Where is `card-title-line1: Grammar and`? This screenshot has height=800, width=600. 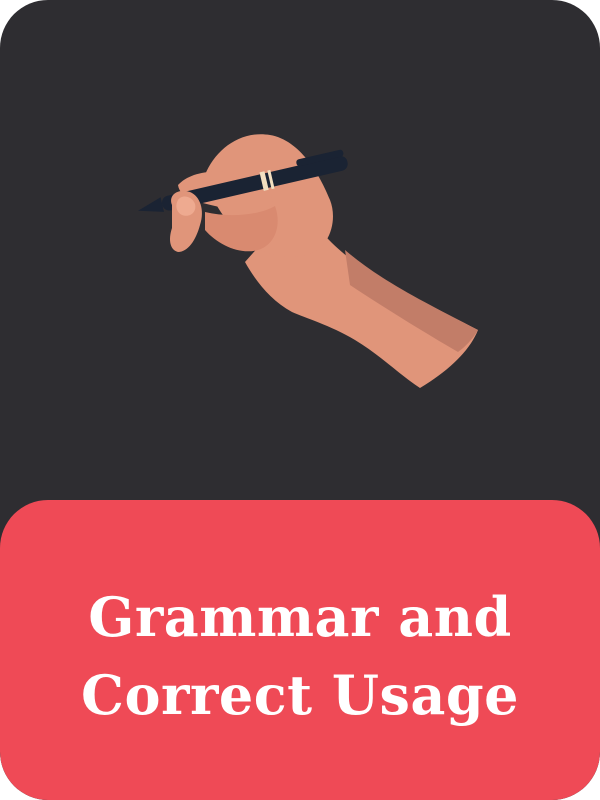
card-title-line1: Grammar and is located at coordinates (300, 617).